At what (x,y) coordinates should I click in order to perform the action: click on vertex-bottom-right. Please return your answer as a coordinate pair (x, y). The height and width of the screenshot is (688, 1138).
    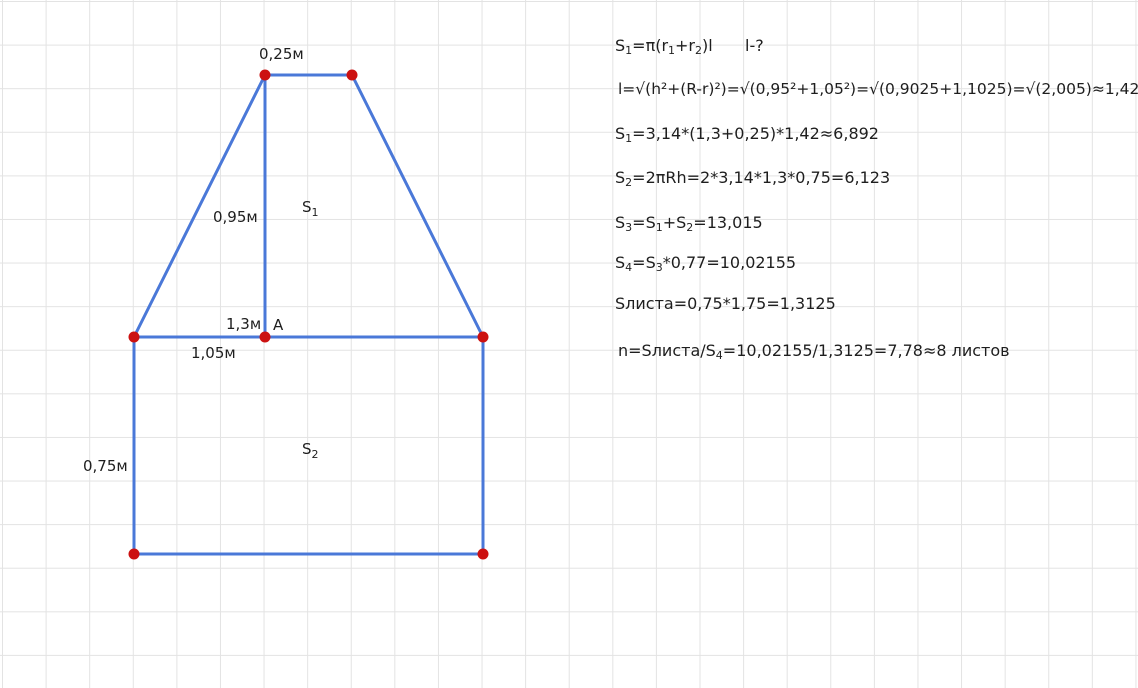
    Looking at the image, I should click on (483, 554).